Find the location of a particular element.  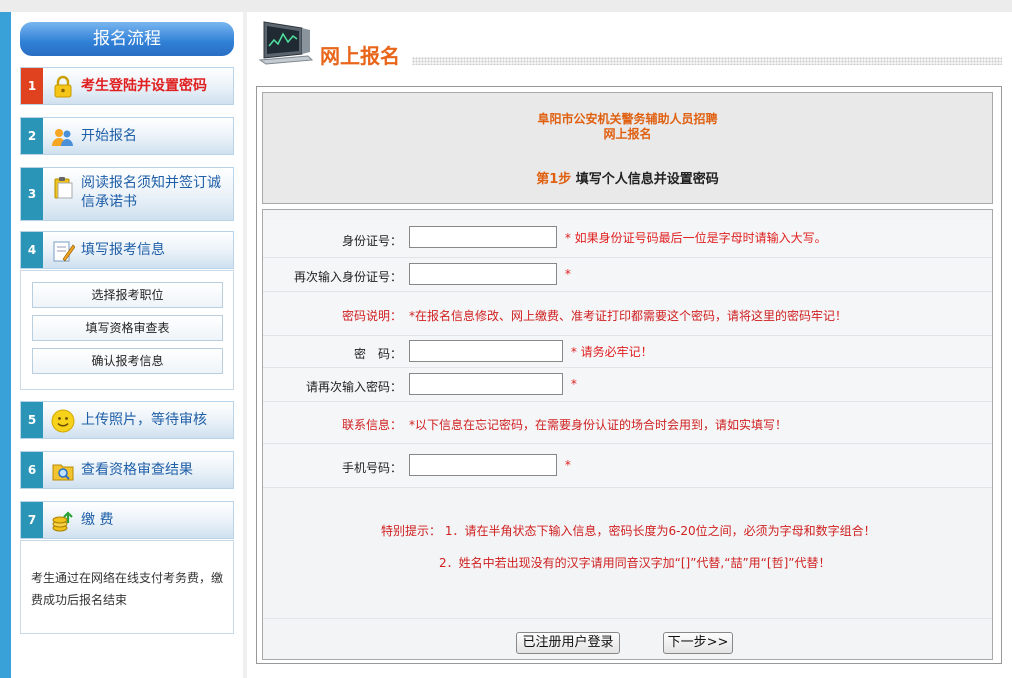

folder-search-icon is located at coordinates (63, 472).